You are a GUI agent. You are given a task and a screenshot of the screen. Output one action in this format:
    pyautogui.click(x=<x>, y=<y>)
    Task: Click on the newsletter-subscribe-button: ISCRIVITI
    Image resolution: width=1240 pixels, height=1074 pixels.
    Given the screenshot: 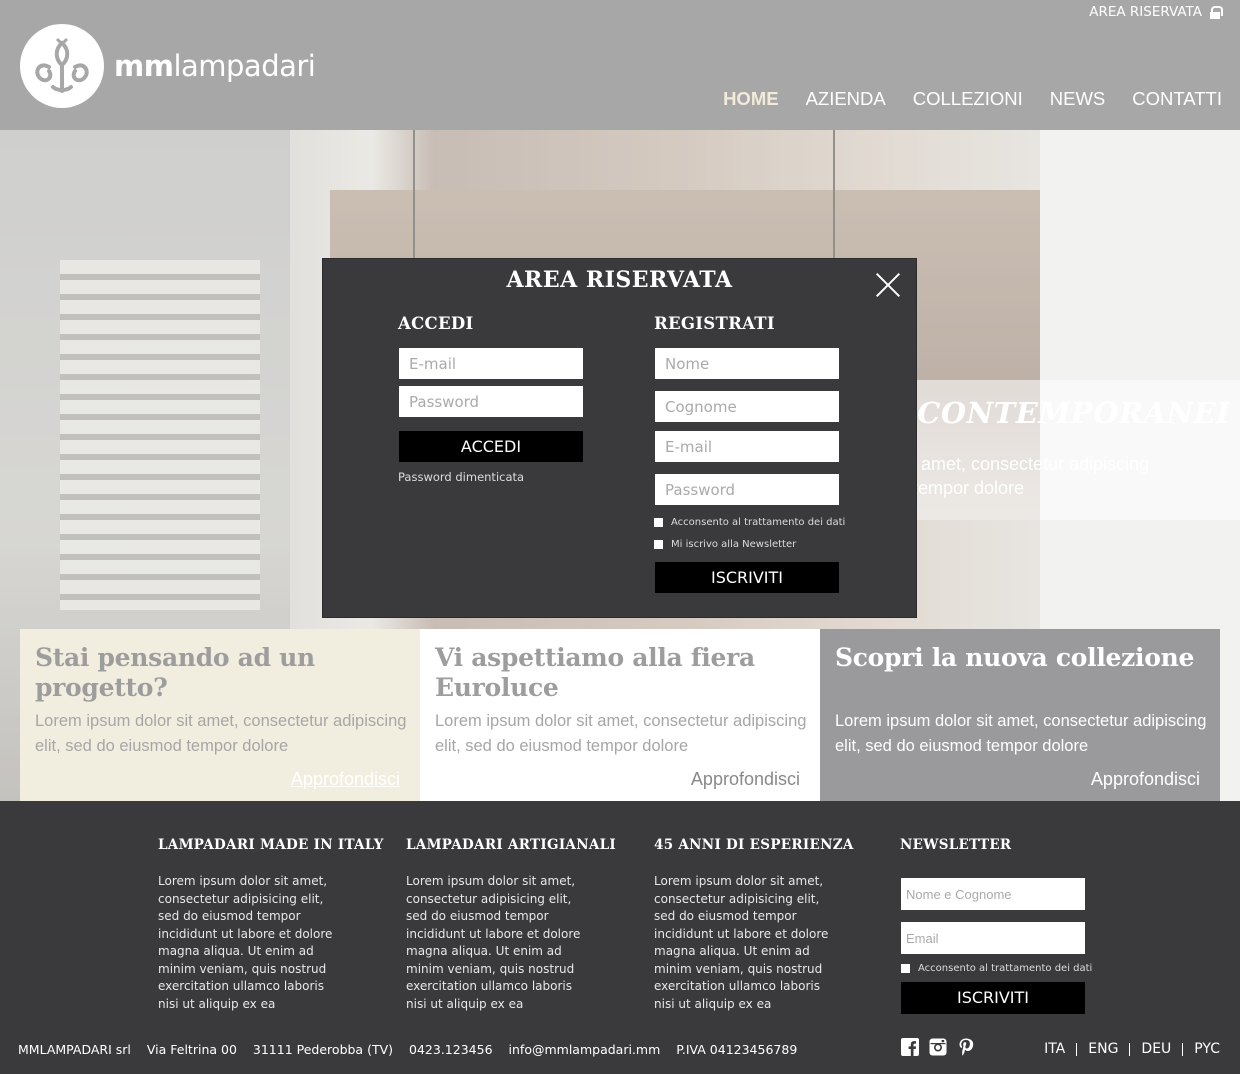 What is the action you would take?
    pyautogui.click(x=993, y=998)
    